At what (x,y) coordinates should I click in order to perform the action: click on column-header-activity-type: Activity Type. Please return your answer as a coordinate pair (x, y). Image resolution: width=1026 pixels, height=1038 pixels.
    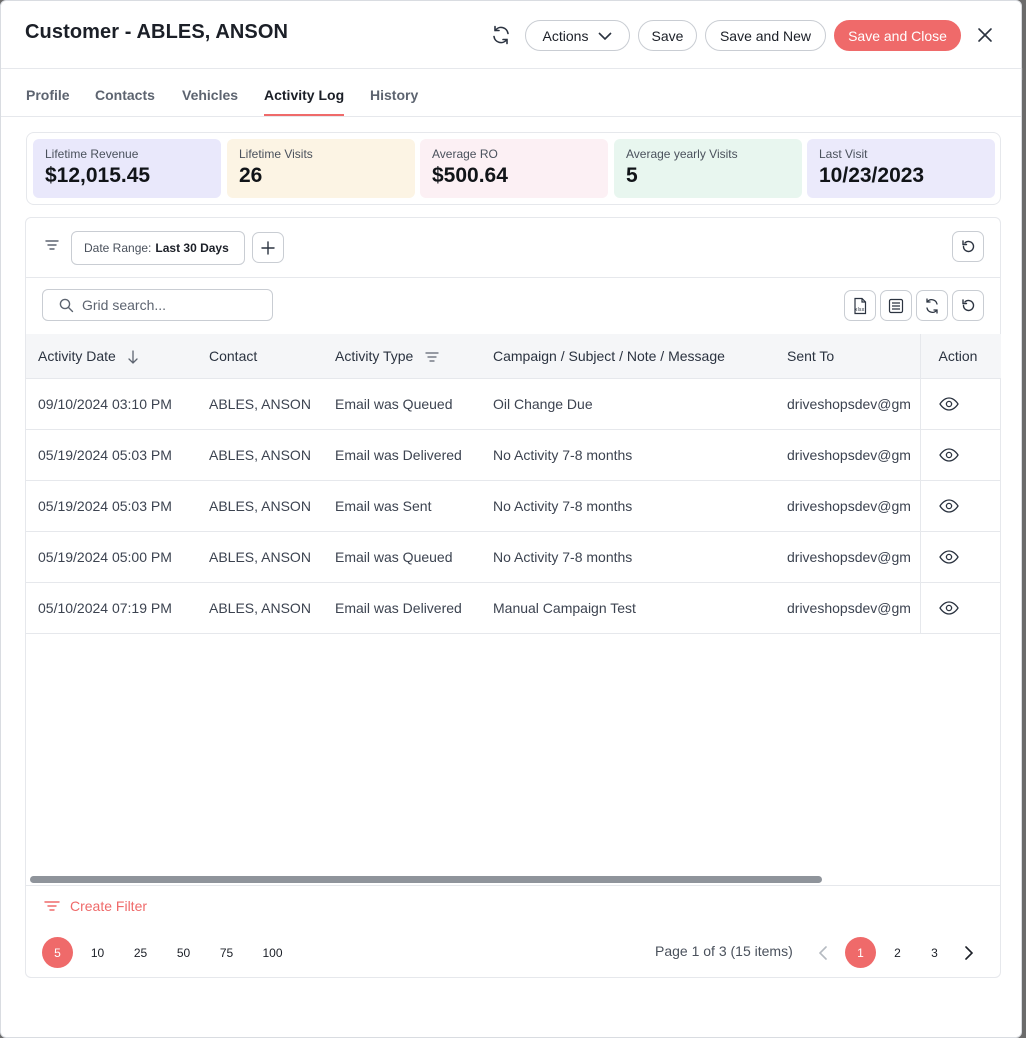
    Looking at the image, I should click on (402, 356).